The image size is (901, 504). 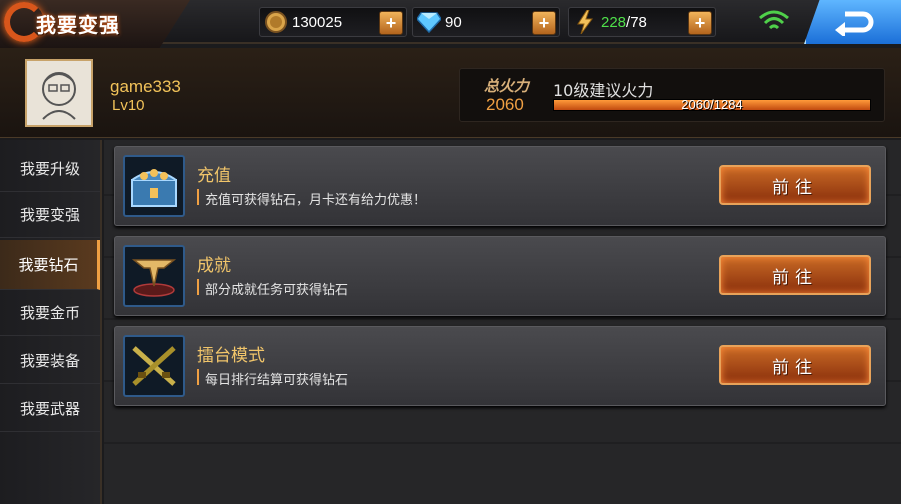 I want to click on title-banner: 我要变强, so click(x=95, y=24).